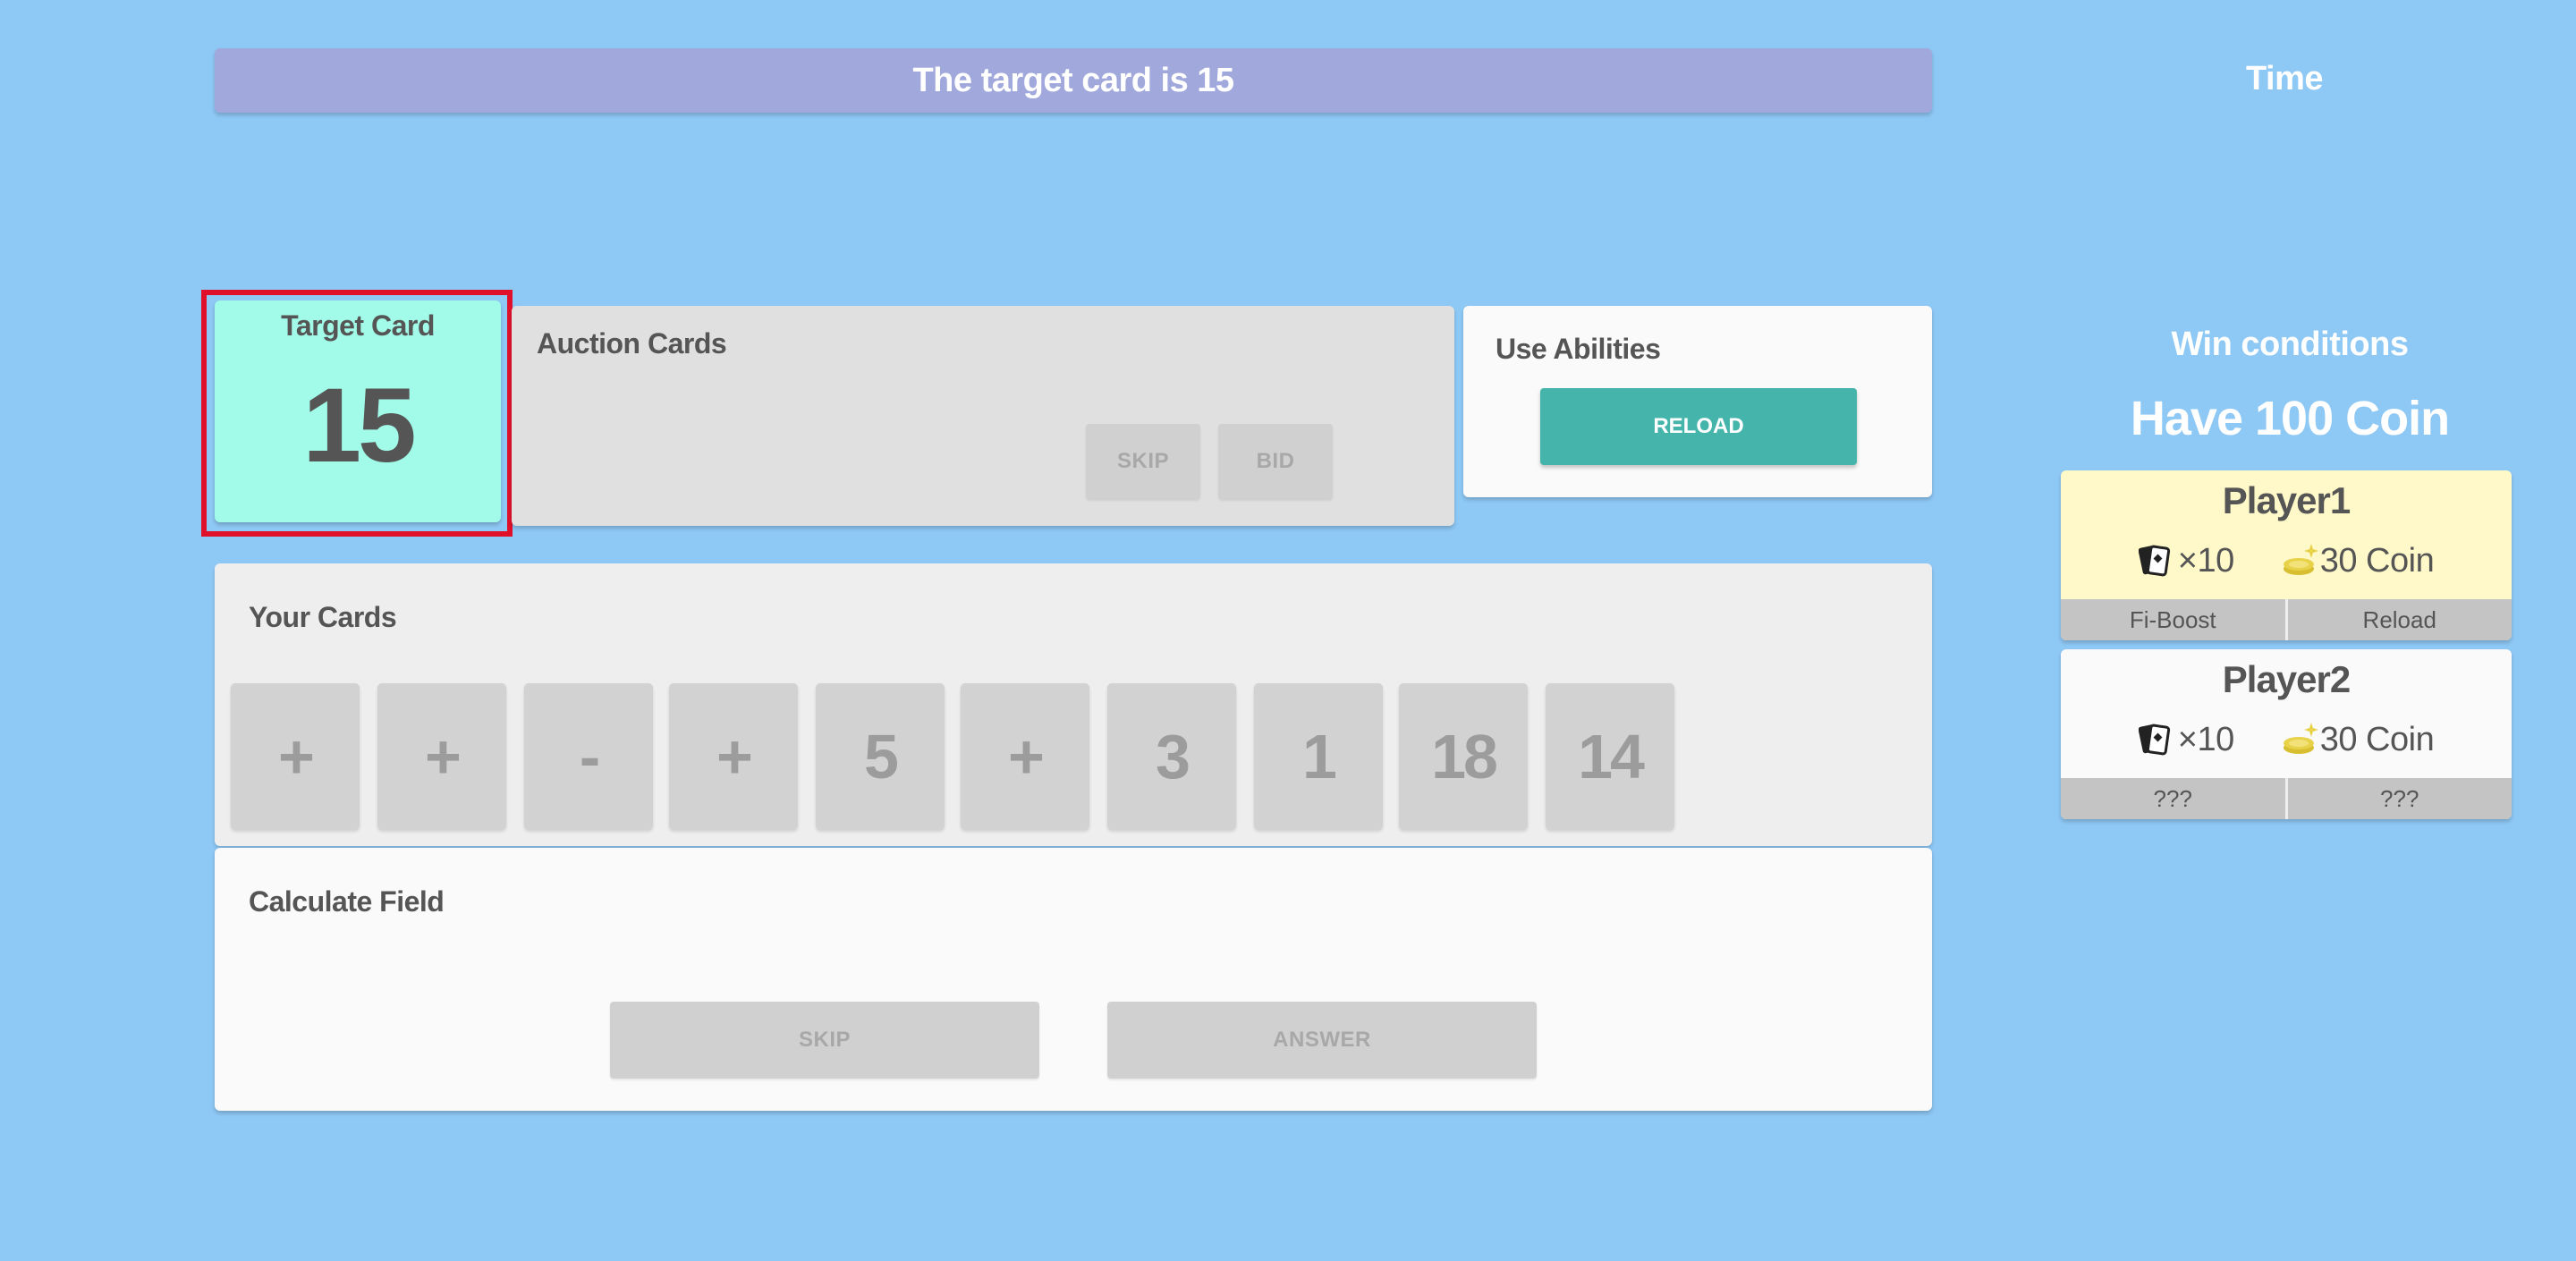 The width and height of the screenshot is (2576, 1261). Describe the element at coordinates (2290, 344) in the screenshot. I see `win-conditions-title: Win conditions` at that location.